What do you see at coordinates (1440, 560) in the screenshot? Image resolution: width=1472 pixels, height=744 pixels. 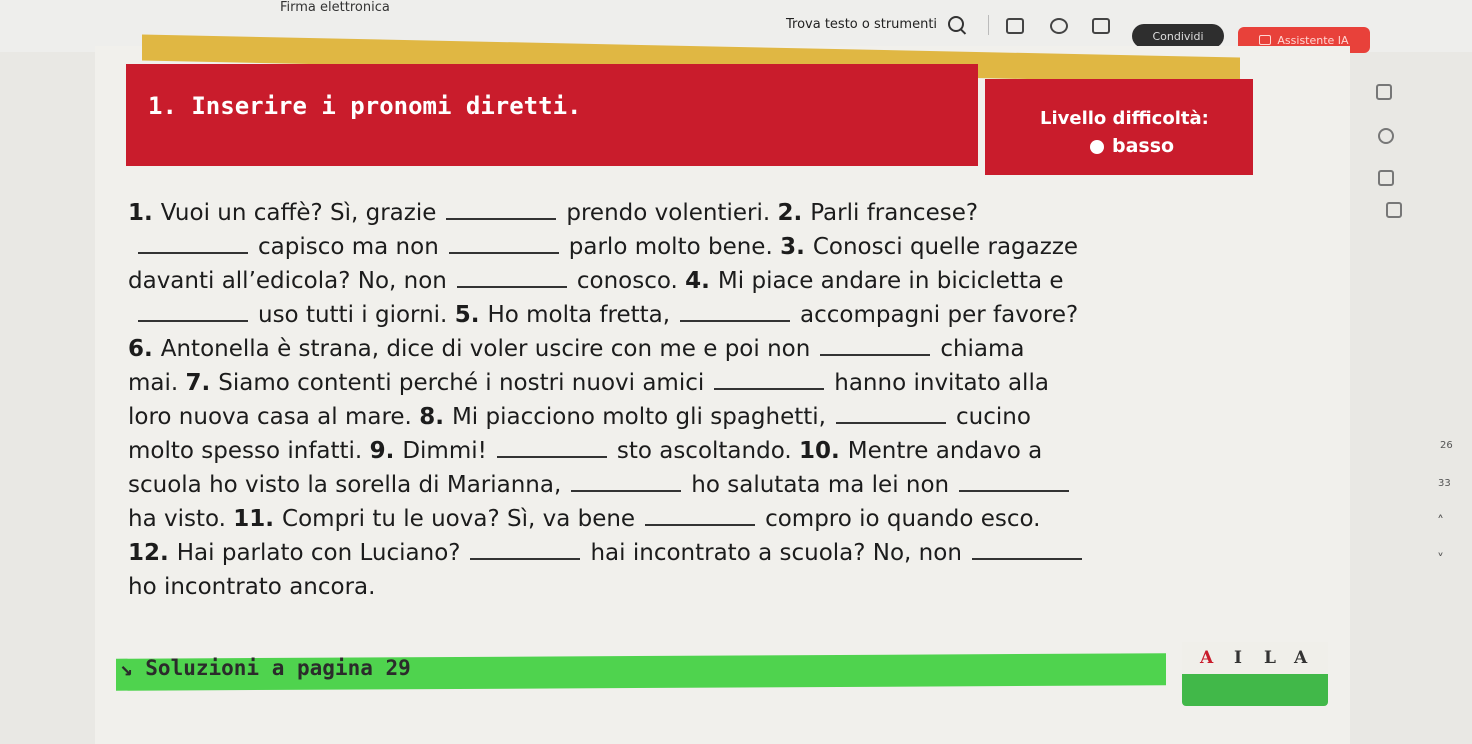 I see `chevron-down-icon: ˅` at bounding box center [1440, 560].